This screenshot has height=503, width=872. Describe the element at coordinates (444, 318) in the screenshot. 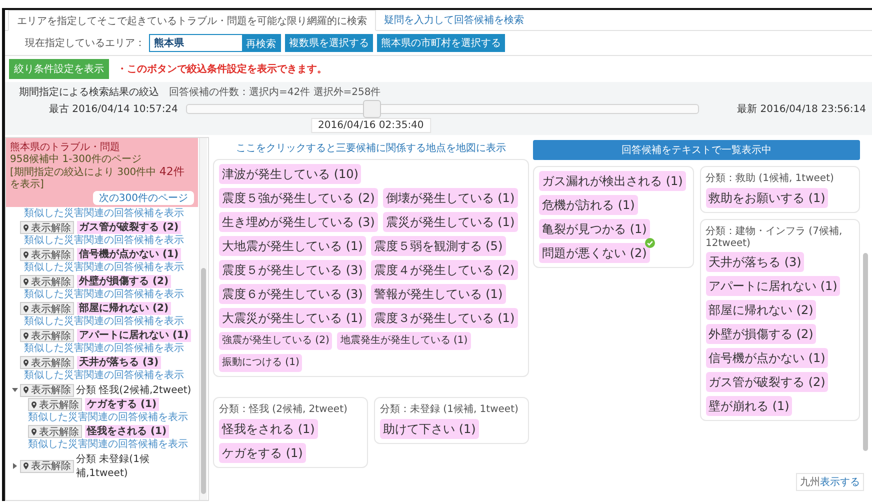

I see `answer-tag: 震度３が発生している (1)` at that location.